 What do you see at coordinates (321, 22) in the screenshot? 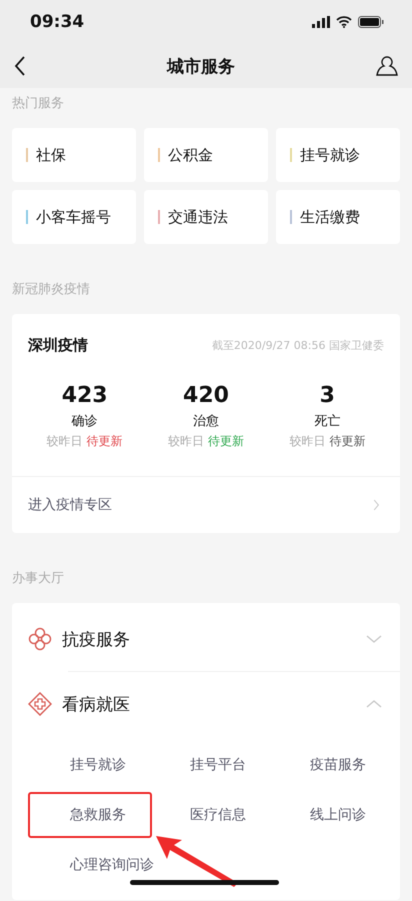
I see `signal-icon` at bounding box center [321, 22].